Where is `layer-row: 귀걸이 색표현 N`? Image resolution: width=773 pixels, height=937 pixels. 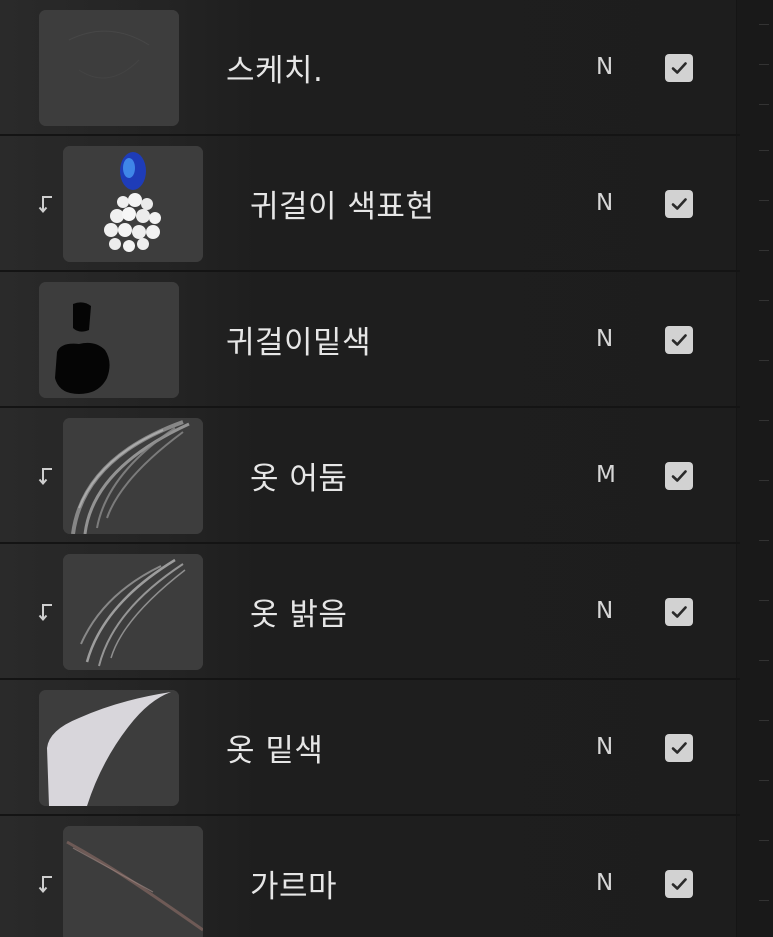
layer-row: 귀걸이 색표현 N is located at coordinates (370, 204).